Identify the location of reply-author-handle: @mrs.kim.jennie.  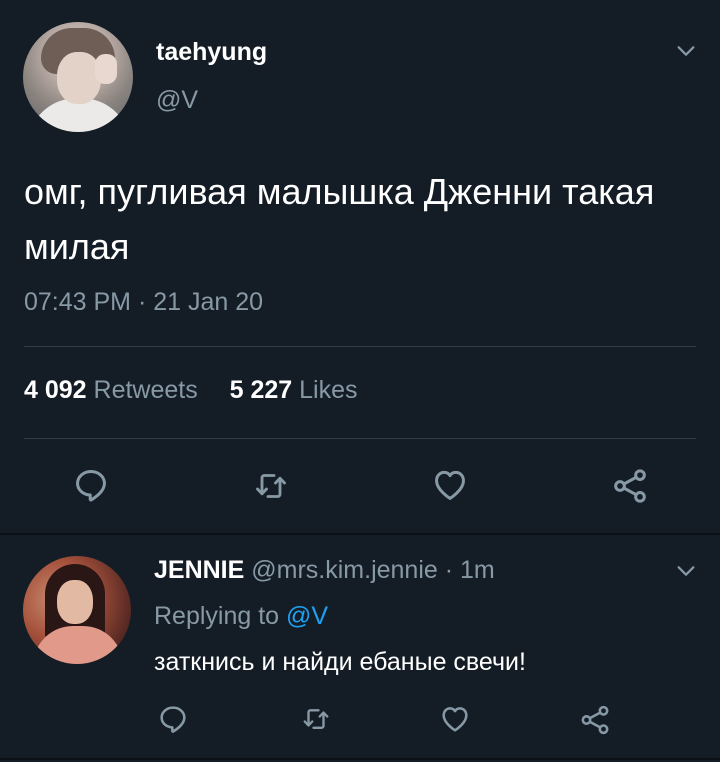
(344, 570).